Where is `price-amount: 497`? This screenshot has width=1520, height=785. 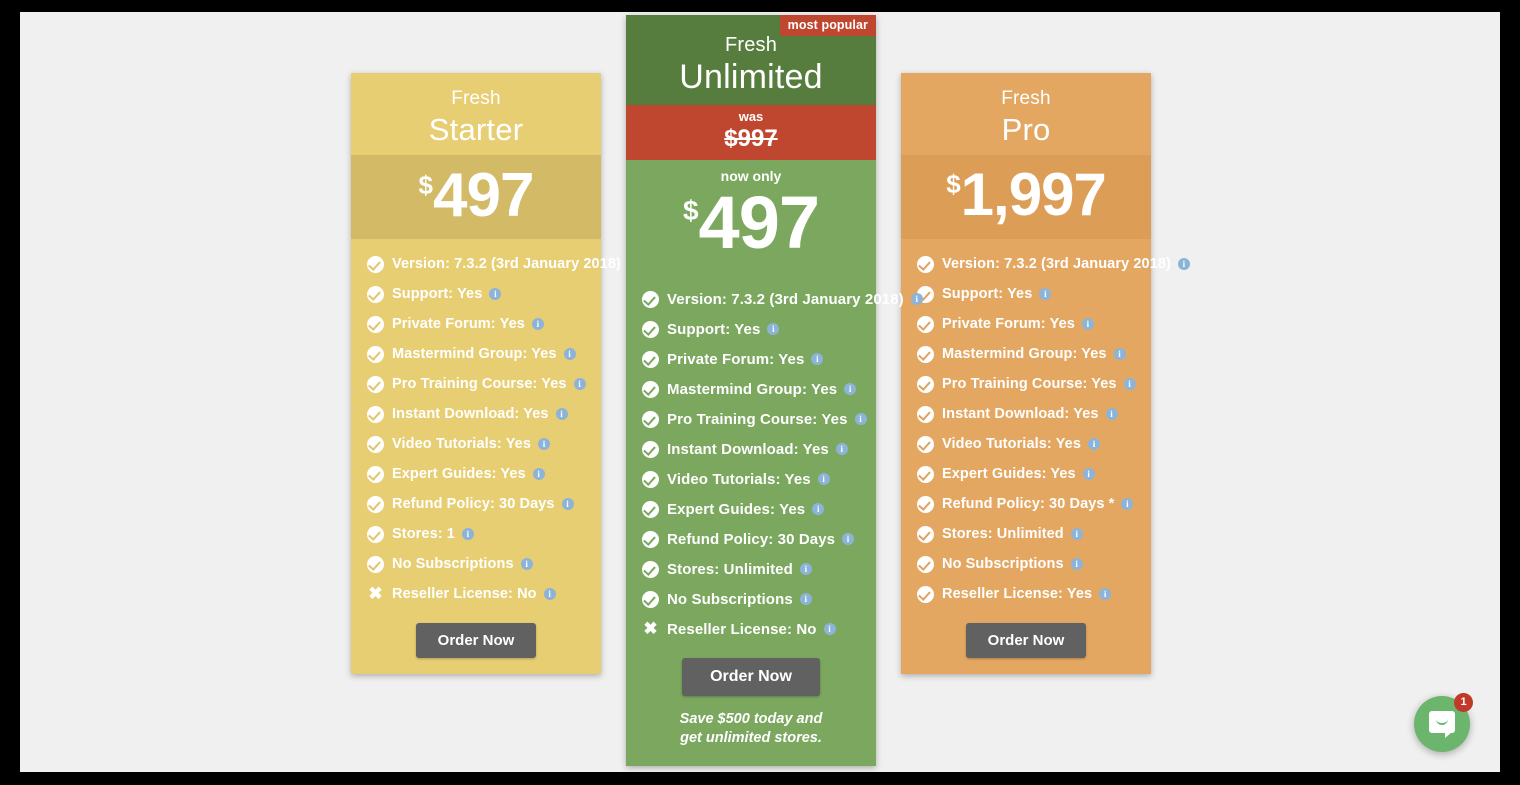 price-amount: 497 is located at coordinates (483, 195).